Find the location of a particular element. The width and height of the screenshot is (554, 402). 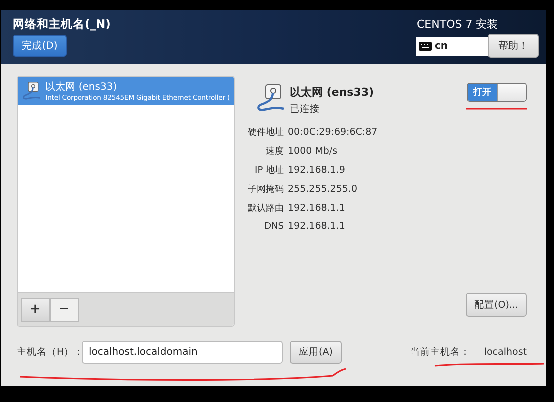

toggle-switch: 打开 is located at coordinates (497, 92).